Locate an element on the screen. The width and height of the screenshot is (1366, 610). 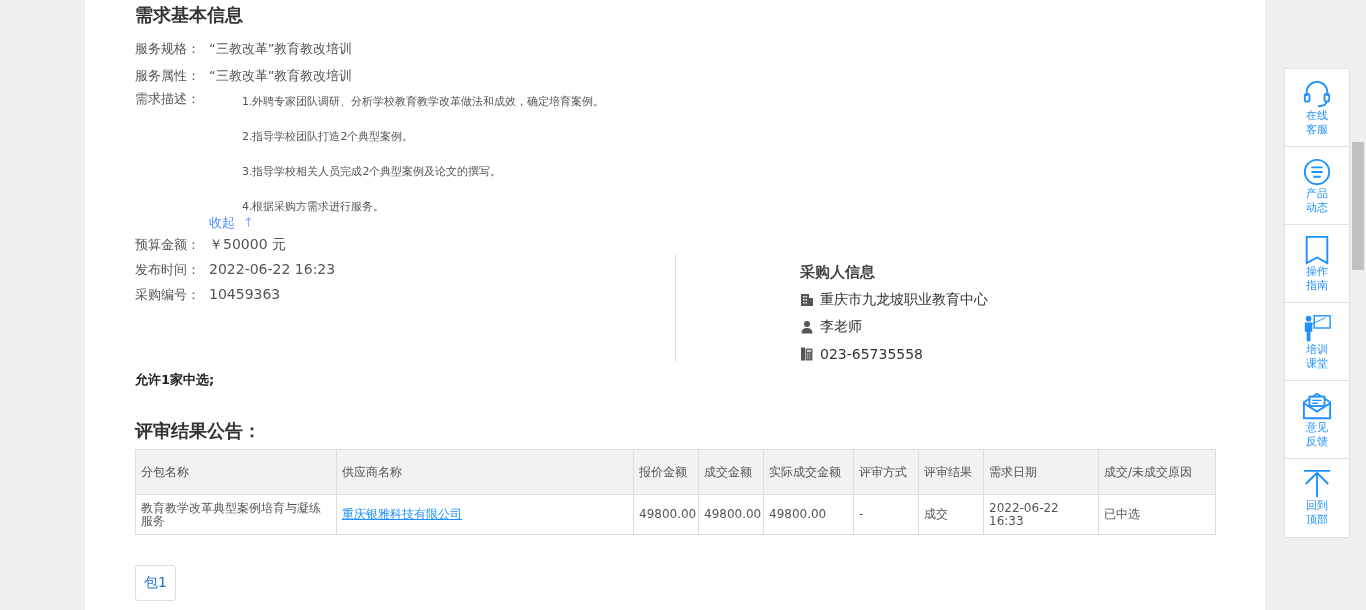
toolbar-item: 培训课堂 is located at coordinates (1317, 342).